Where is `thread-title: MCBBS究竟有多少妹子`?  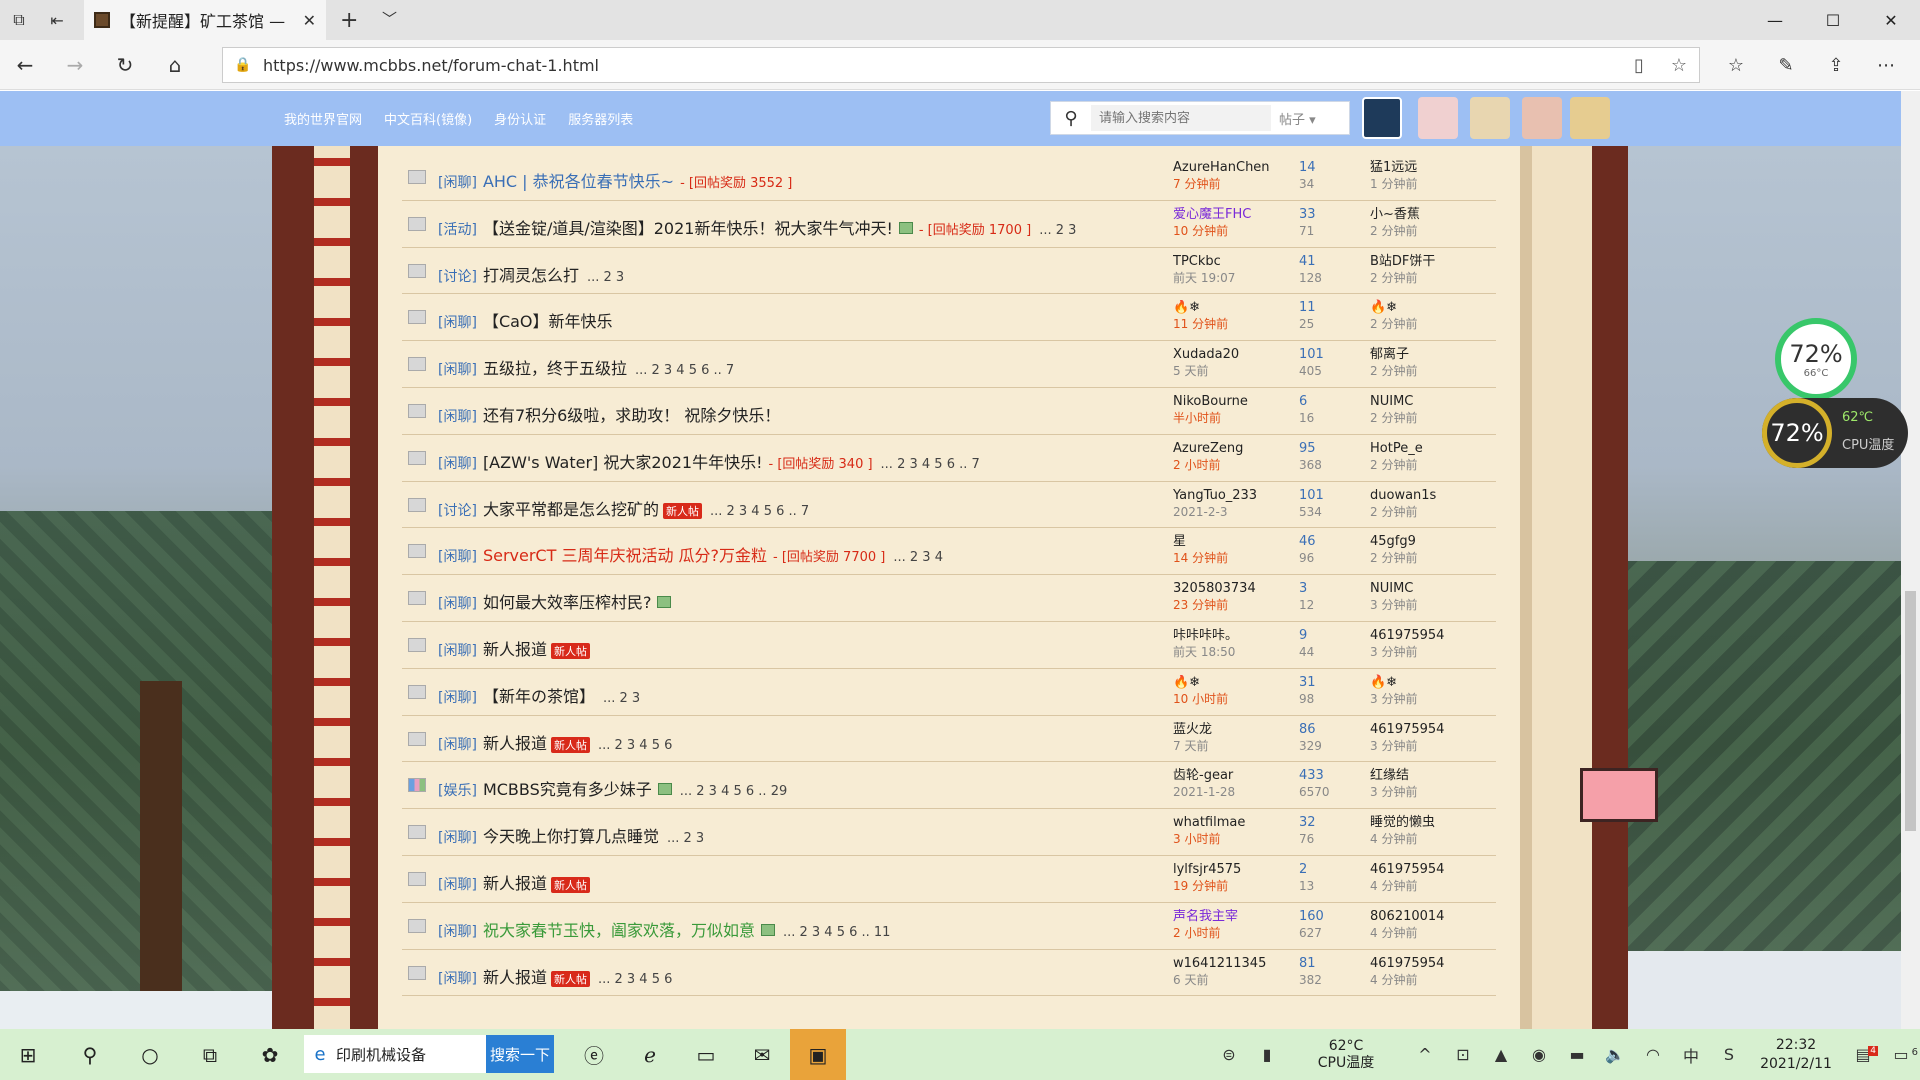
thread-title: MCBBS究竟有多少妹子 is located at coordinates (567, 789).